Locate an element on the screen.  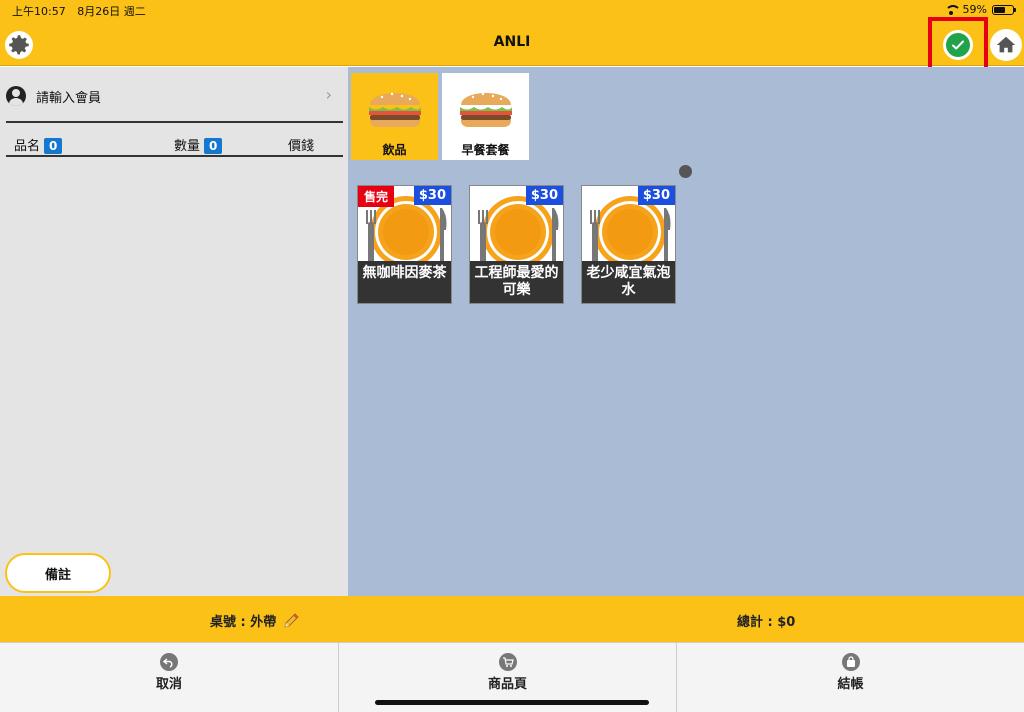
checkout-button: 結帳 is located at coordinates (850, 677).